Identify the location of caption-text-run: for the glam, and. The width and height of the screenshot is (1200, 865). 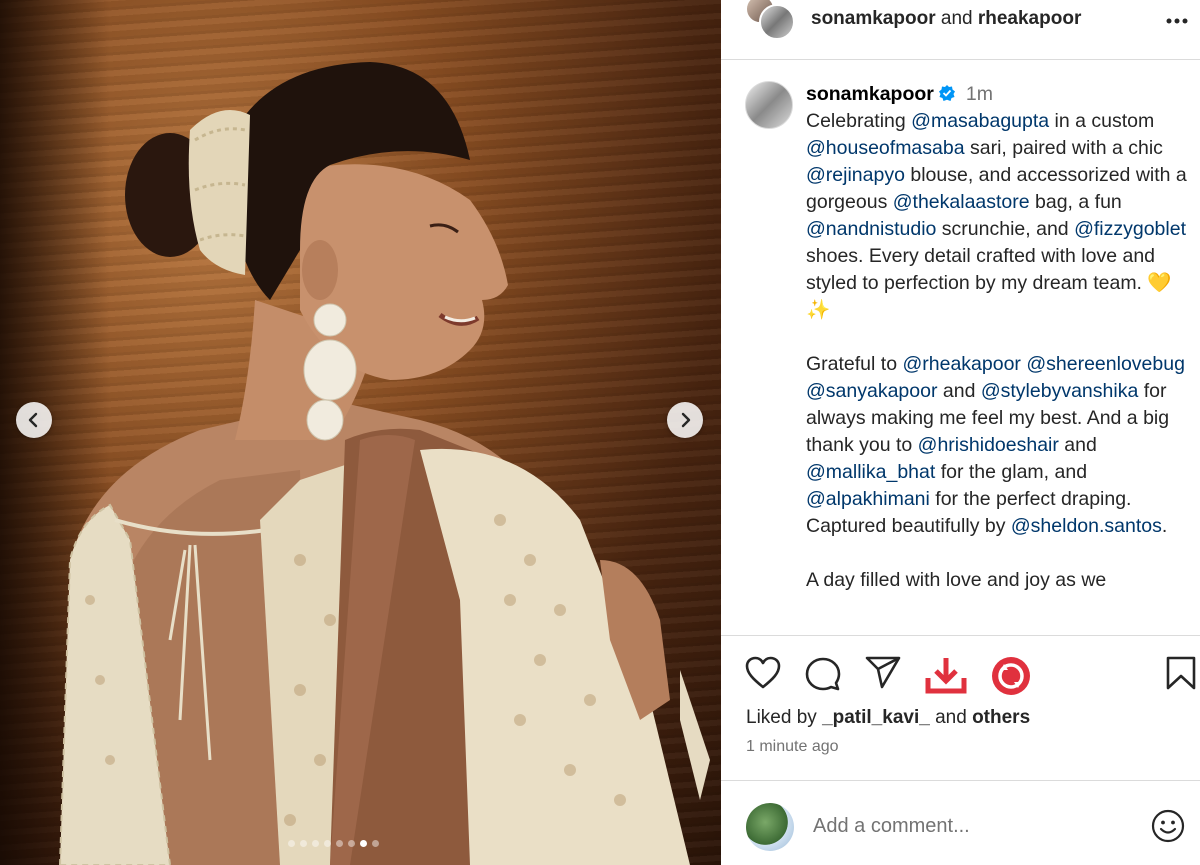
(1011, 472).